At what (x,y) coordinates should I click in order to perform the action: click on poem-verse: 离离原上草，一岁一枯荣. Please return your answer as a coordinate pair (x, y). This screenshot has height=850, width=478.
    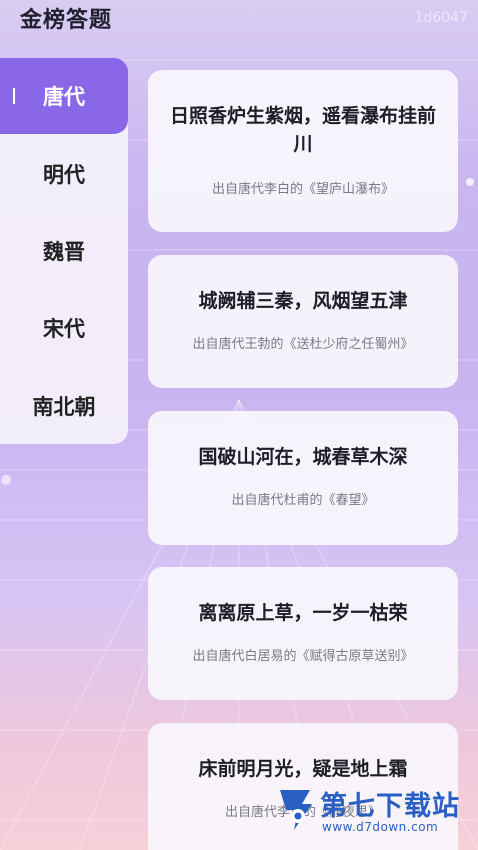
    Looking at the image, I should click on (303, 613).